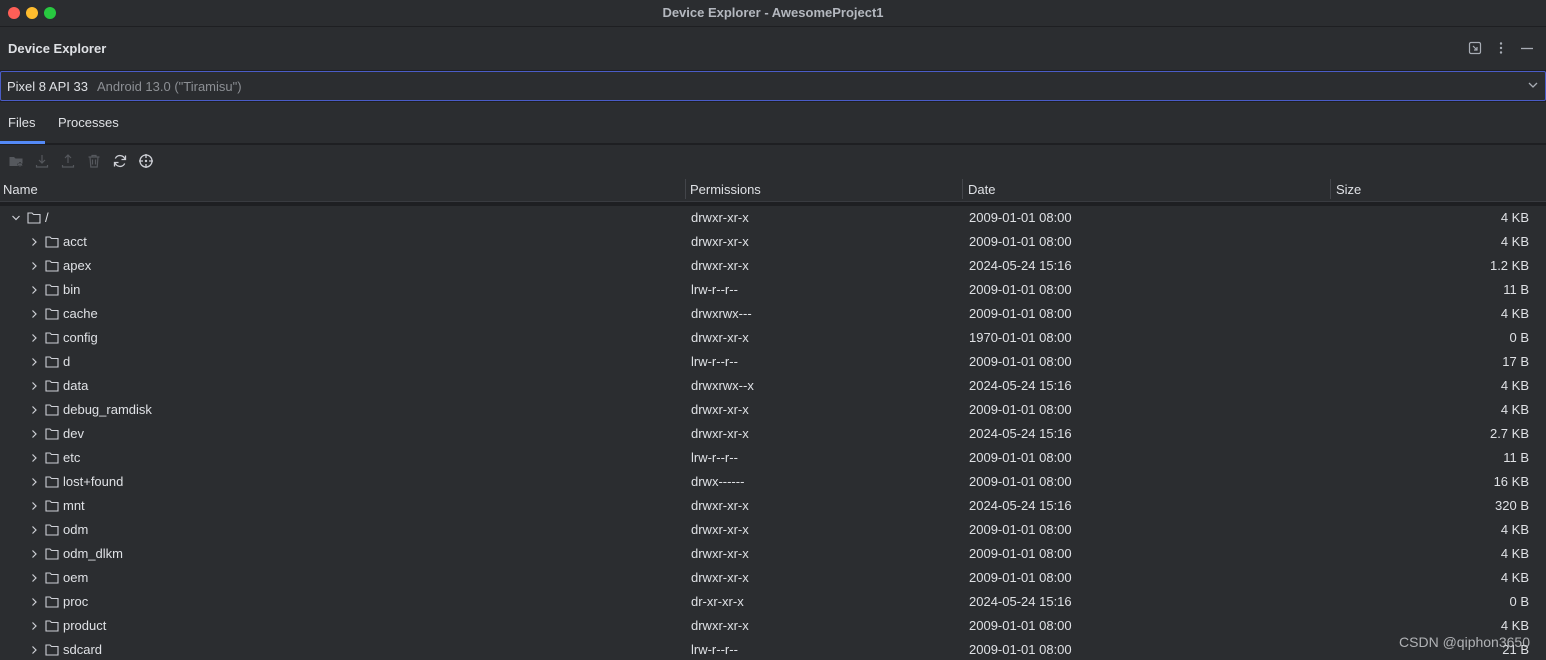 The width and height of the screenshot is (1546, 660). I want to click on column-header-name: Name, so click(20, 189).